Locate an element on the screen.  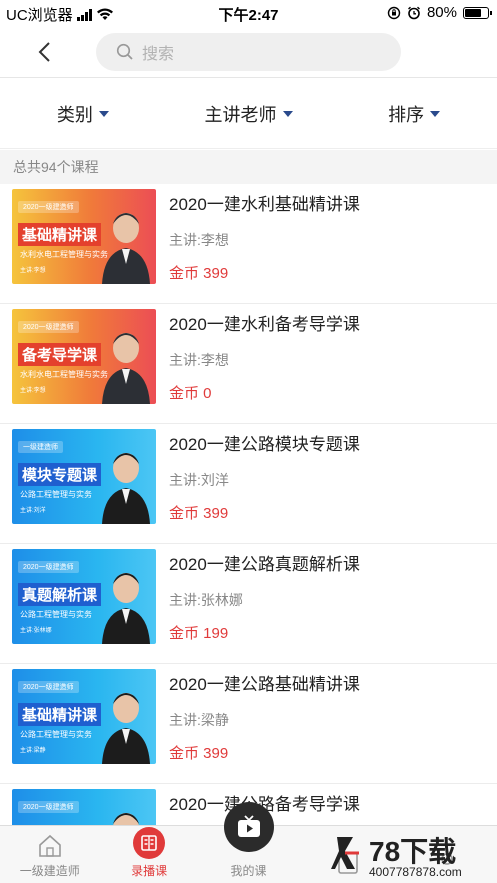
thumb-teacher: 主讲:梁静 is located at coordinates (33, 751).